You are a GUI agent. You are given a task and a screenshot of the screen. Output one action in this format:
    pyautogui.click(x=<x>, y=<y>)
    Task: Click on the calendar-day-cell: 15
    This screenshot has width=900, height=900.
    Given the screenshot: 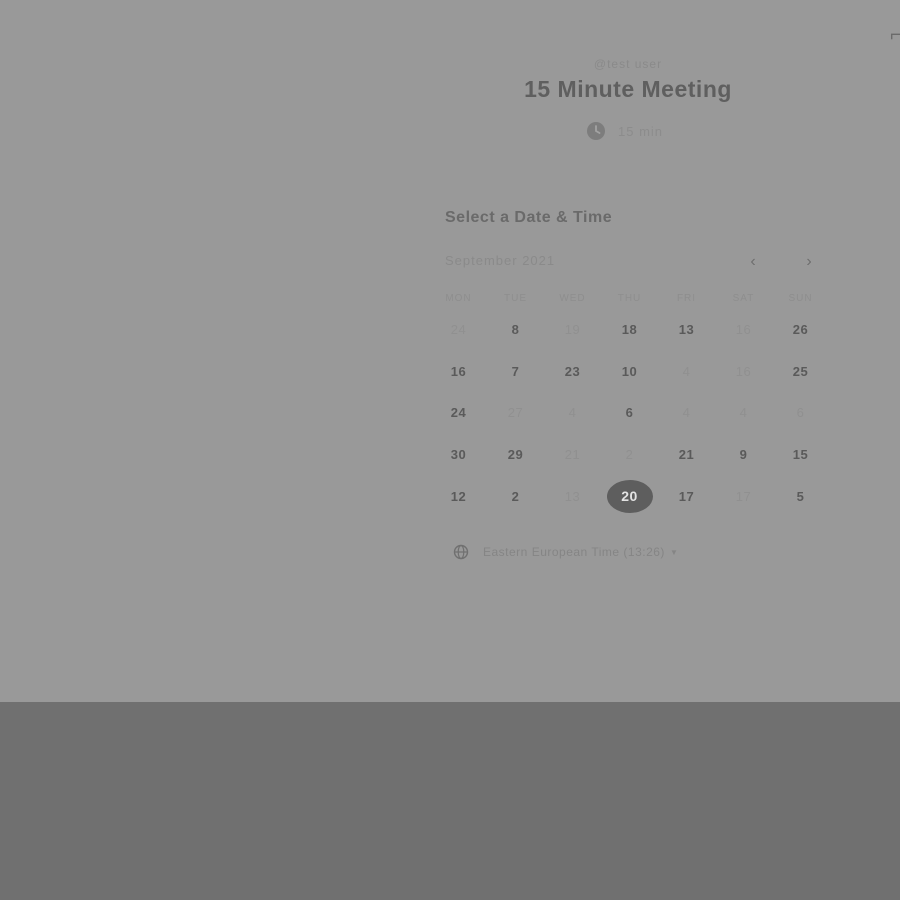 What is the action you would take?
    pyautogui.click(x=800, y=455)
    